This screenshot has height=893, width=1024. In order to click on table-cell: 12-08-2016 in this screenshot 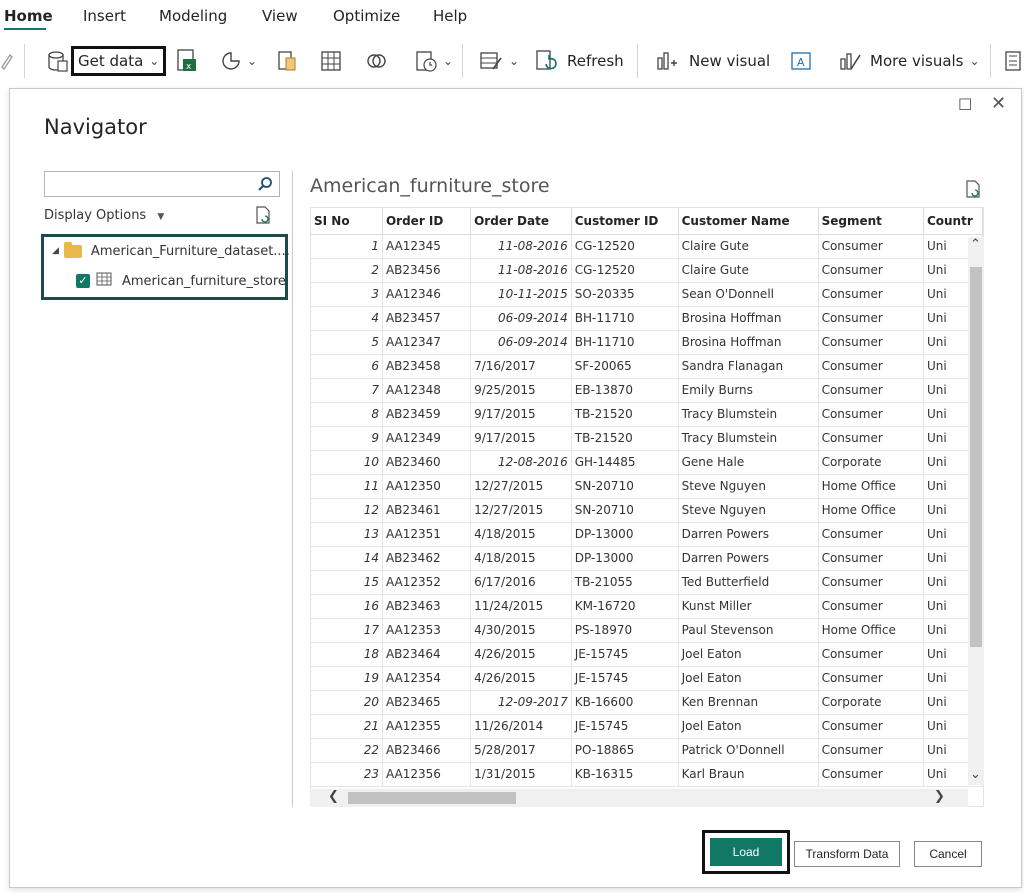, I will do `click(521, 462)`.